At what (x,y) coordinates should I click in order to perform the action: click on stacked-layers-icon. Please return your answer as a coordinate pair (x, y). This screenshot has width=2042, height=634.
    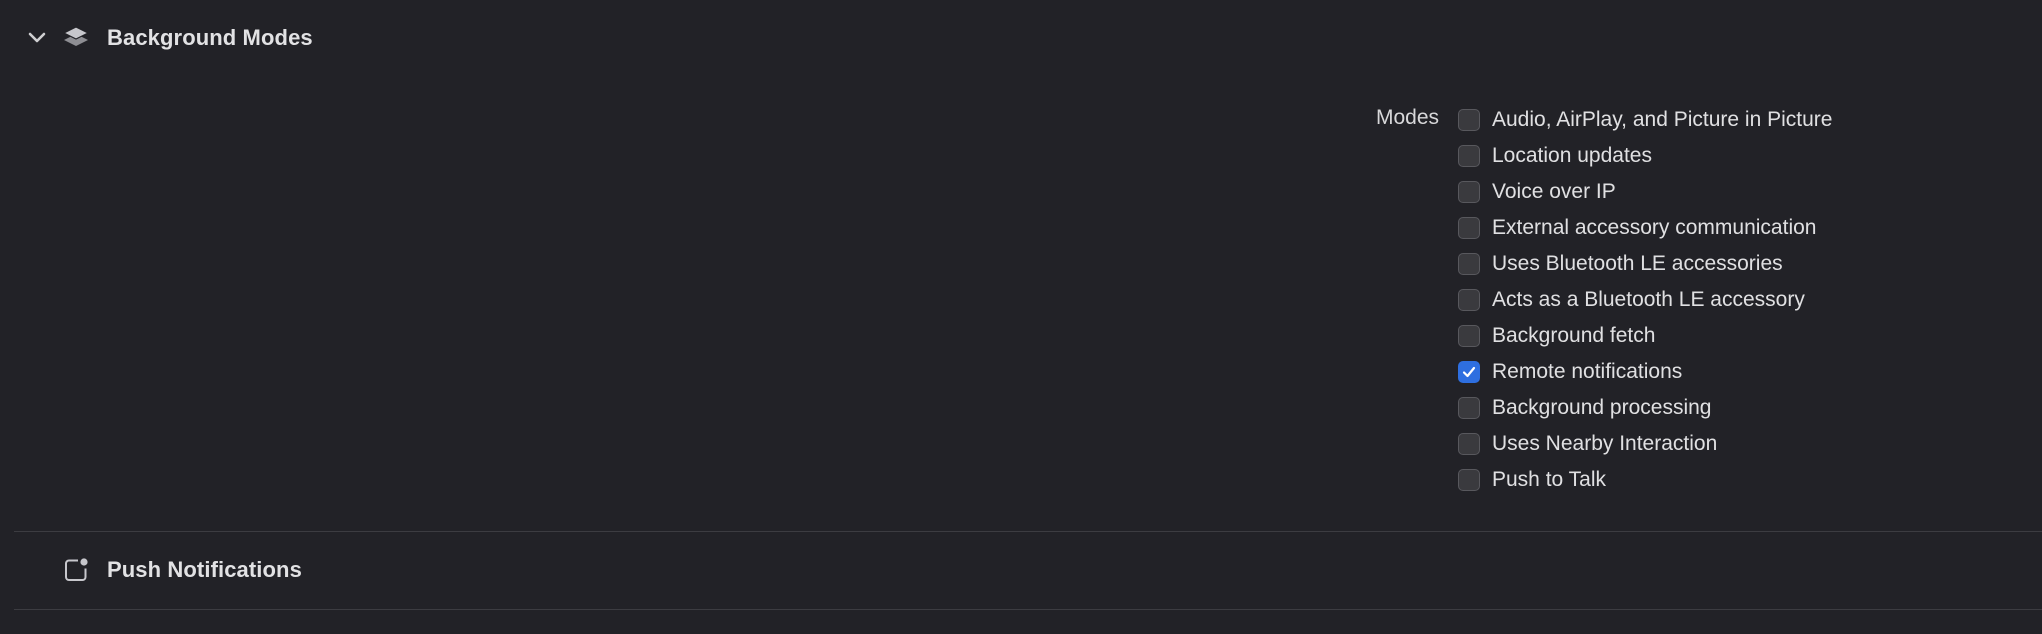
    Looking at the image, I should click on (76, 38).